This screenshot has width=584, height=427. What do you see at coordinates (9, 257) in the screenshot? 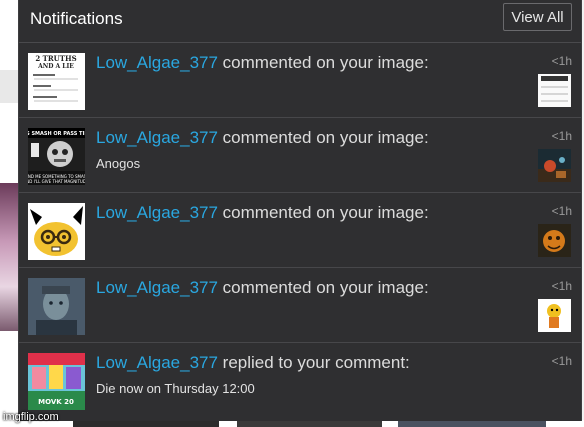
I see `background-image-fragment` at bounding box center [9, 257].